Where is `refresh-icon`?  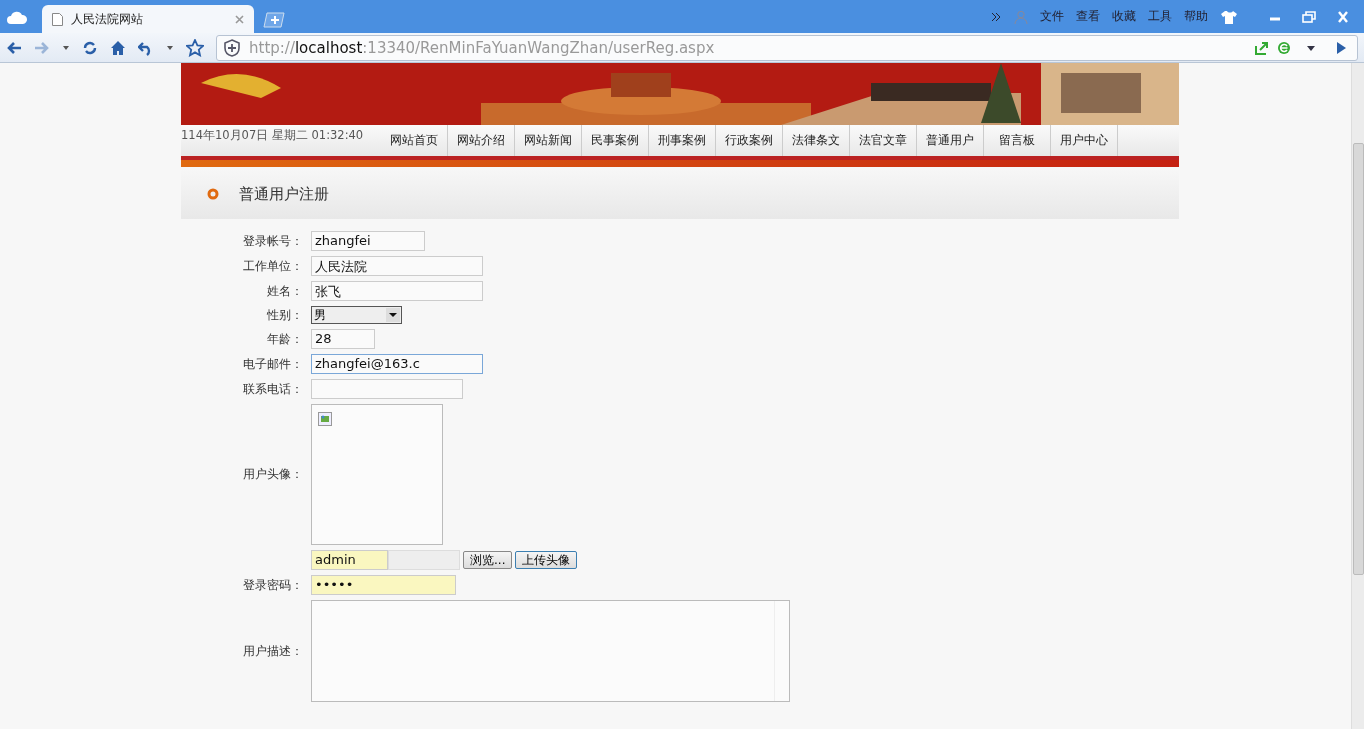
refresh-icon is located at coordinates (90, 47).